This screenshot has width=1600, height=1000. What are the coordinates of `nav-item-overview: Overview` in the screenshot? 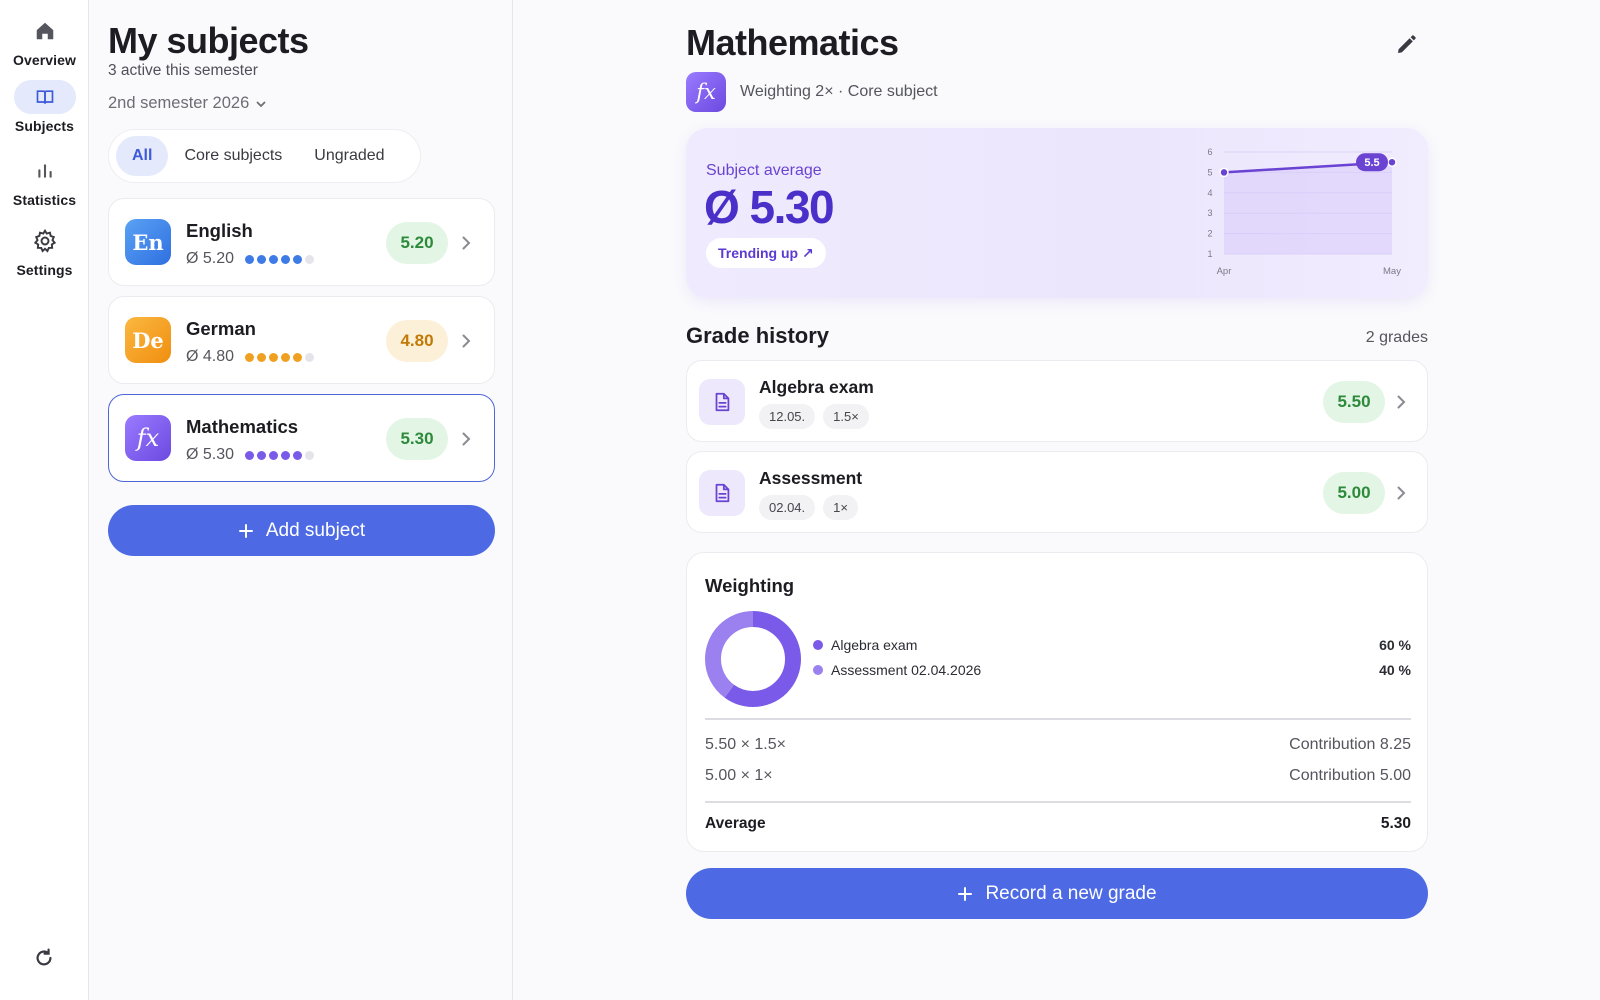 It's located at (44, 41).